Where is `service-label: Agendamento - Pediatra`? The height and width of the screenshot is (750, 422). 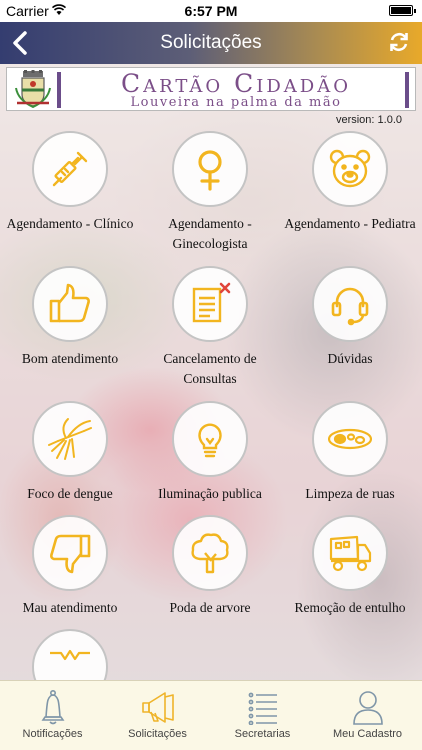 service-label: Agendamento - Pediatra is located at coordinates (350, 223).